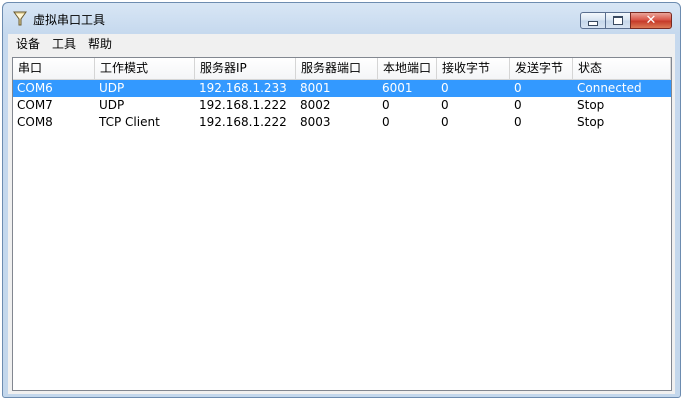 This screenshot has height=402, width=685. Describe the element at coordinates (337, 68) in the screenshot. I see `column-header-server-port: 服务器端口` at that location.